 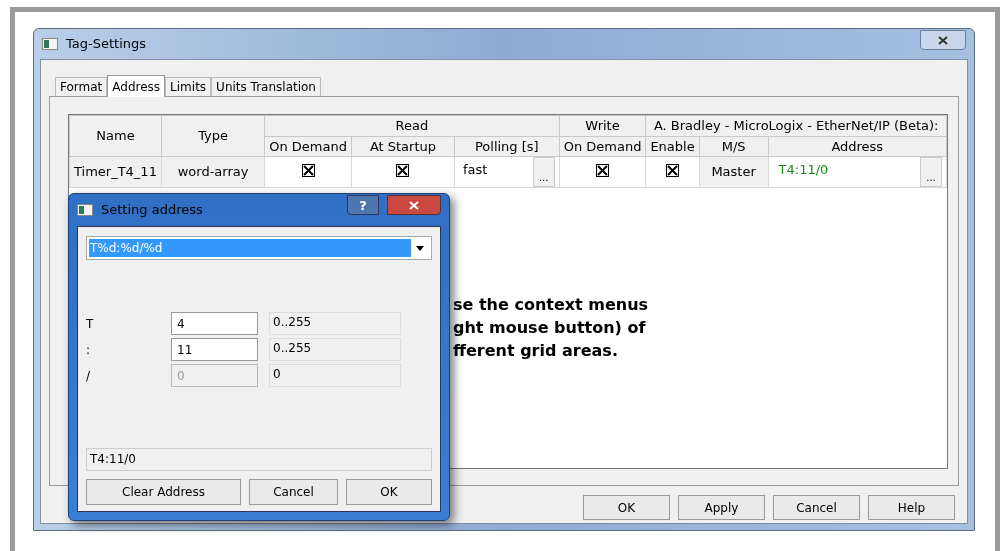 I want to click on table-cell-text: T4:11/0, so click(x=803, y=170).